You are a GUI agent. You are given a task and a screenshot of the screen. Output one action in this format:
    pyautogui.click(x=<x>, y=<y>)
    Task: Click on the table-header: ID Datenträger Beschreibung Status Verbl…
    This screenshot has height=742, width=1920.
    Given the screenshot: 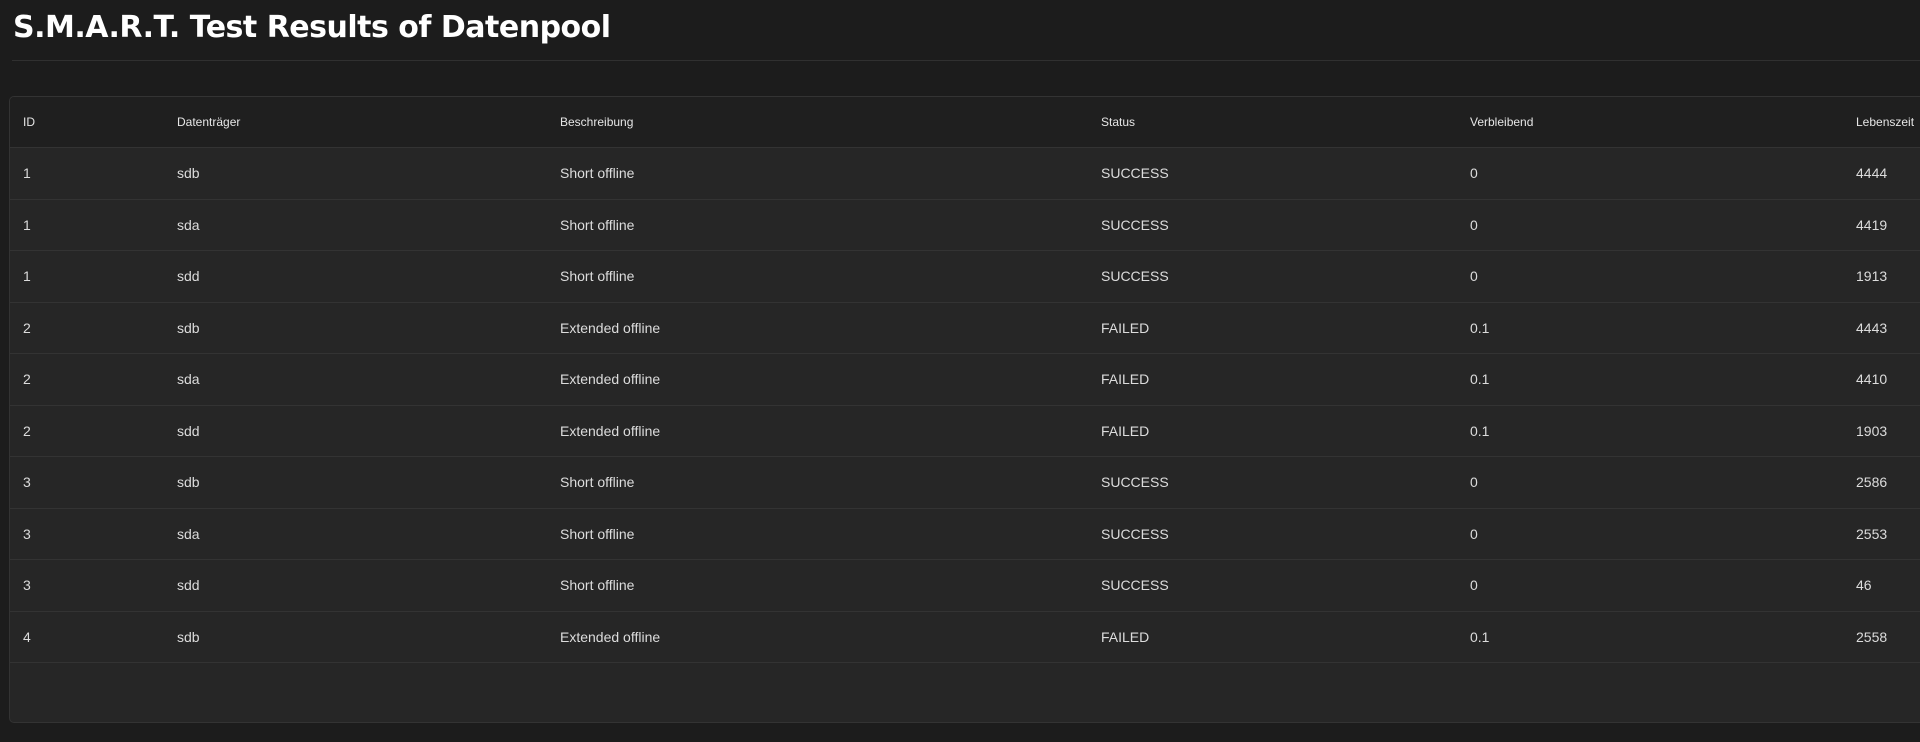 What is the action you would take?
    pyautogui.click(x=965, y=122)
    